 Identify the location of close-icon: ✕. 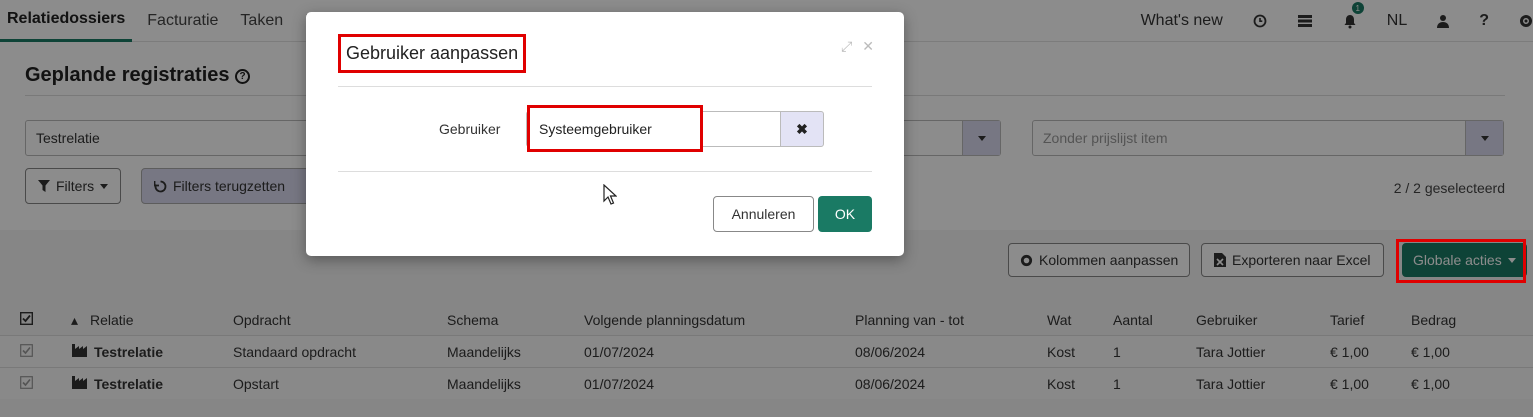
(868, 46).